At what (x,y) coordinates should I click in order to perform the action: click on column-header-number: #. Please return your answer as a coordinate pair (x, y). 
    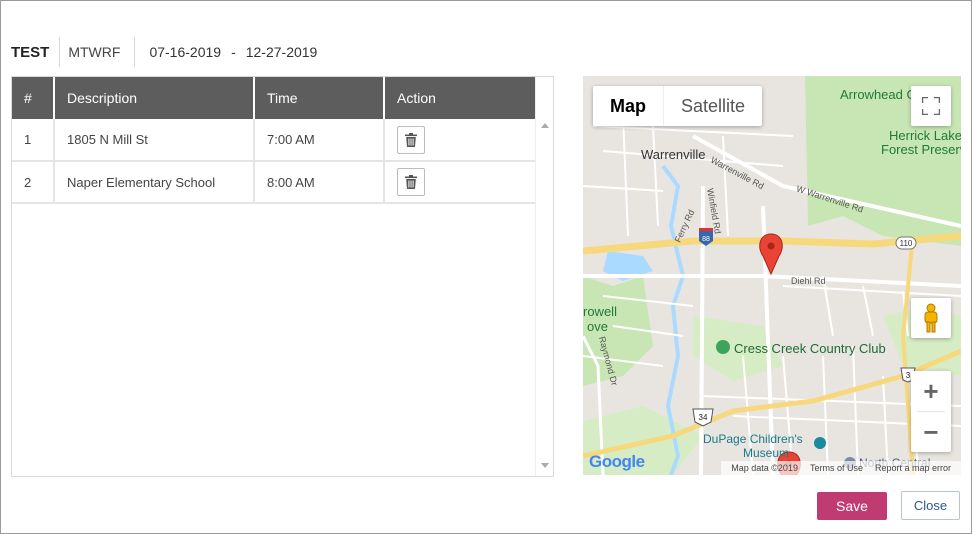
    Looking at the image, I should click on (33, 98).